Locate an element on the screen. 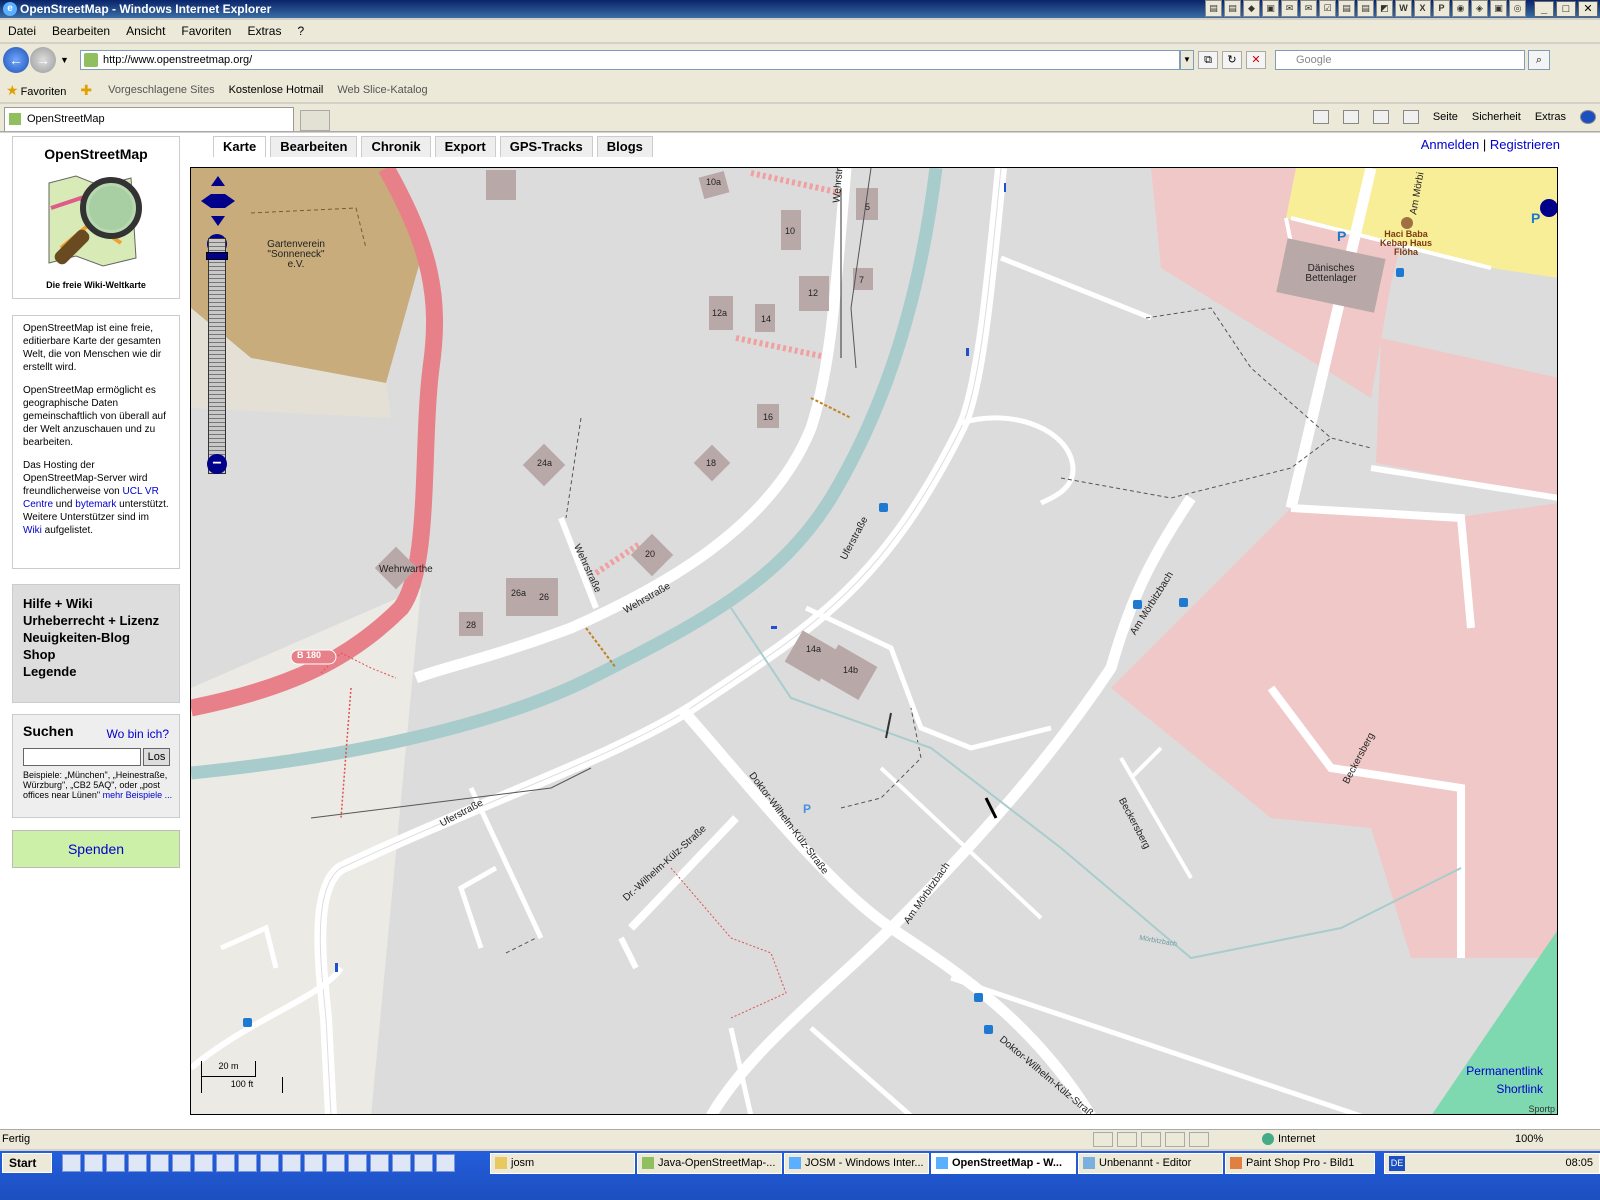 Image resolution: width=1600 pixels, height=1200 pixels. feeds-icon is located at coordinates (1350, 117).